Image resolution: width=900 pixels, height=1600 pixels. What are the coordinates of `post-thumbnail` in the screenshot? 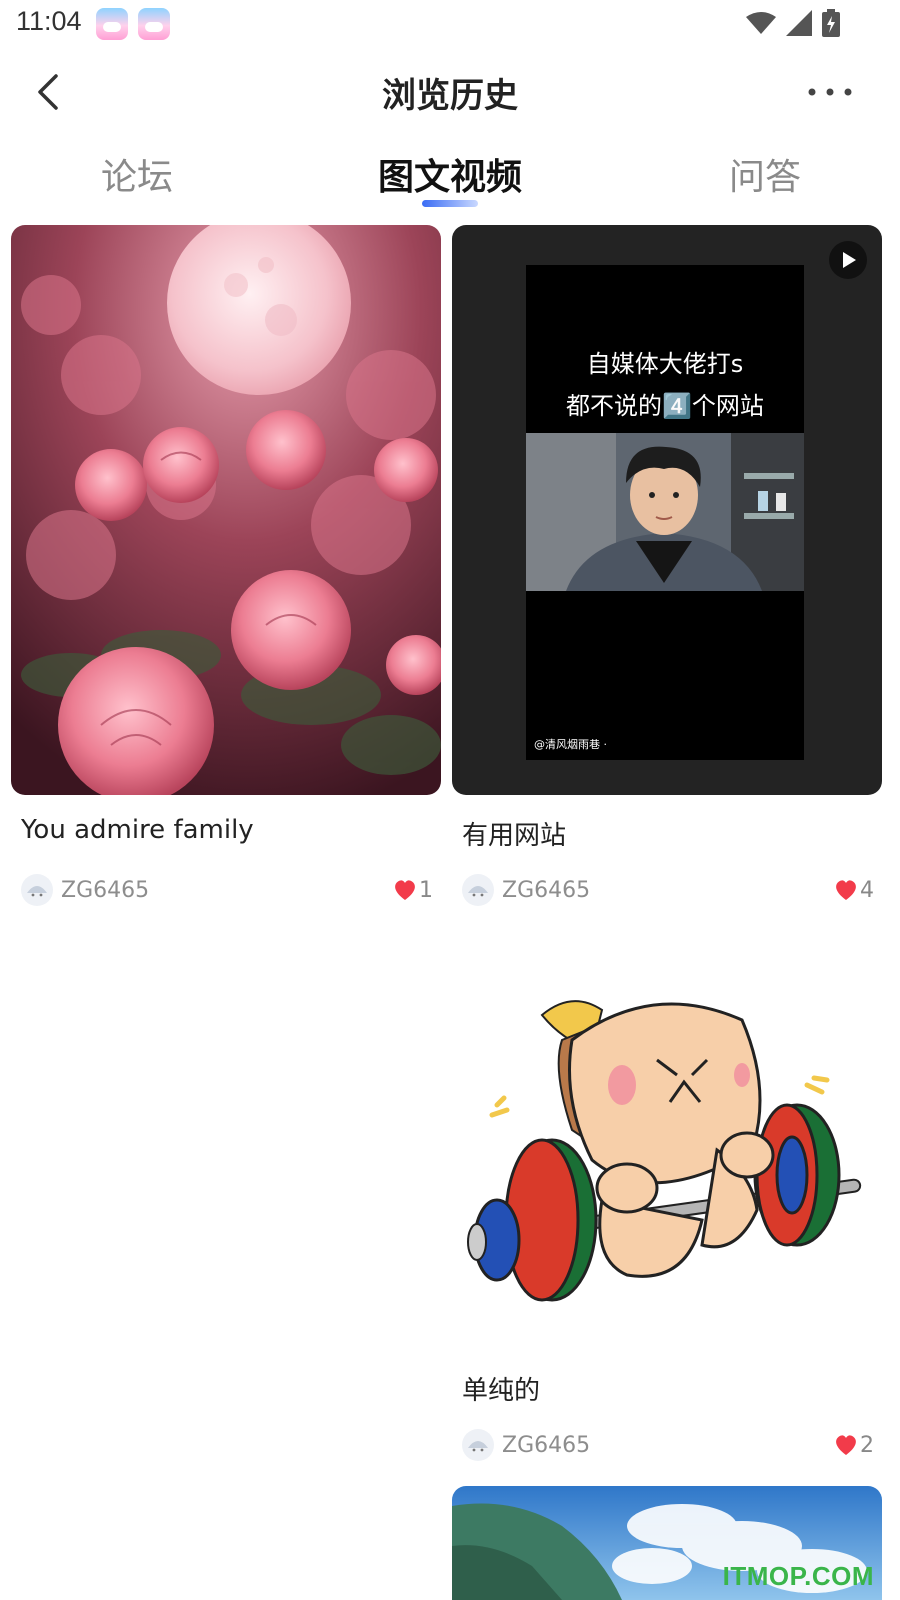 It's located at (667, 1165).